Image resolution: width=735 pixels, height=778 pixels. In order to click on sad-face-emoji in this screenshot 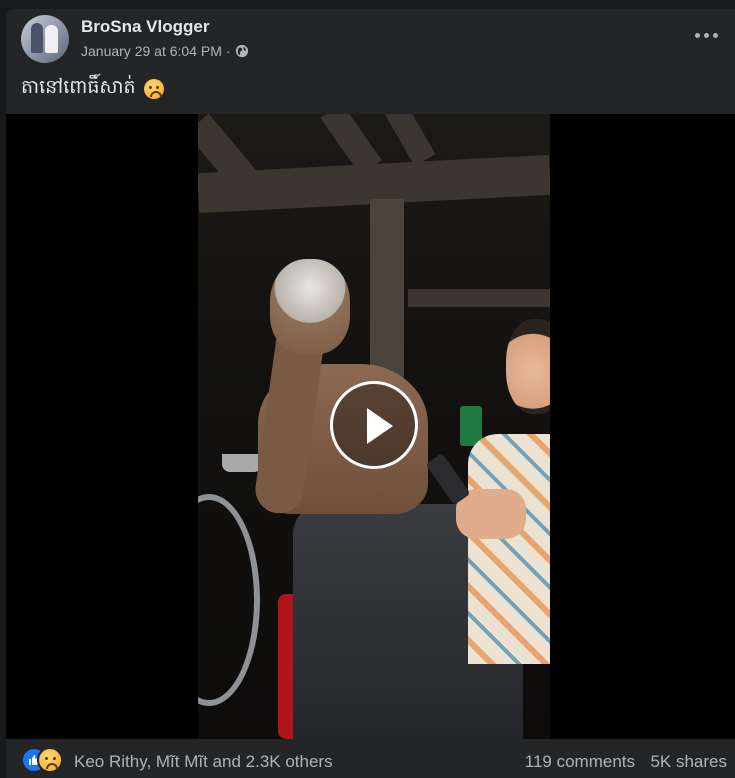, I will do `click(153, 89)`.